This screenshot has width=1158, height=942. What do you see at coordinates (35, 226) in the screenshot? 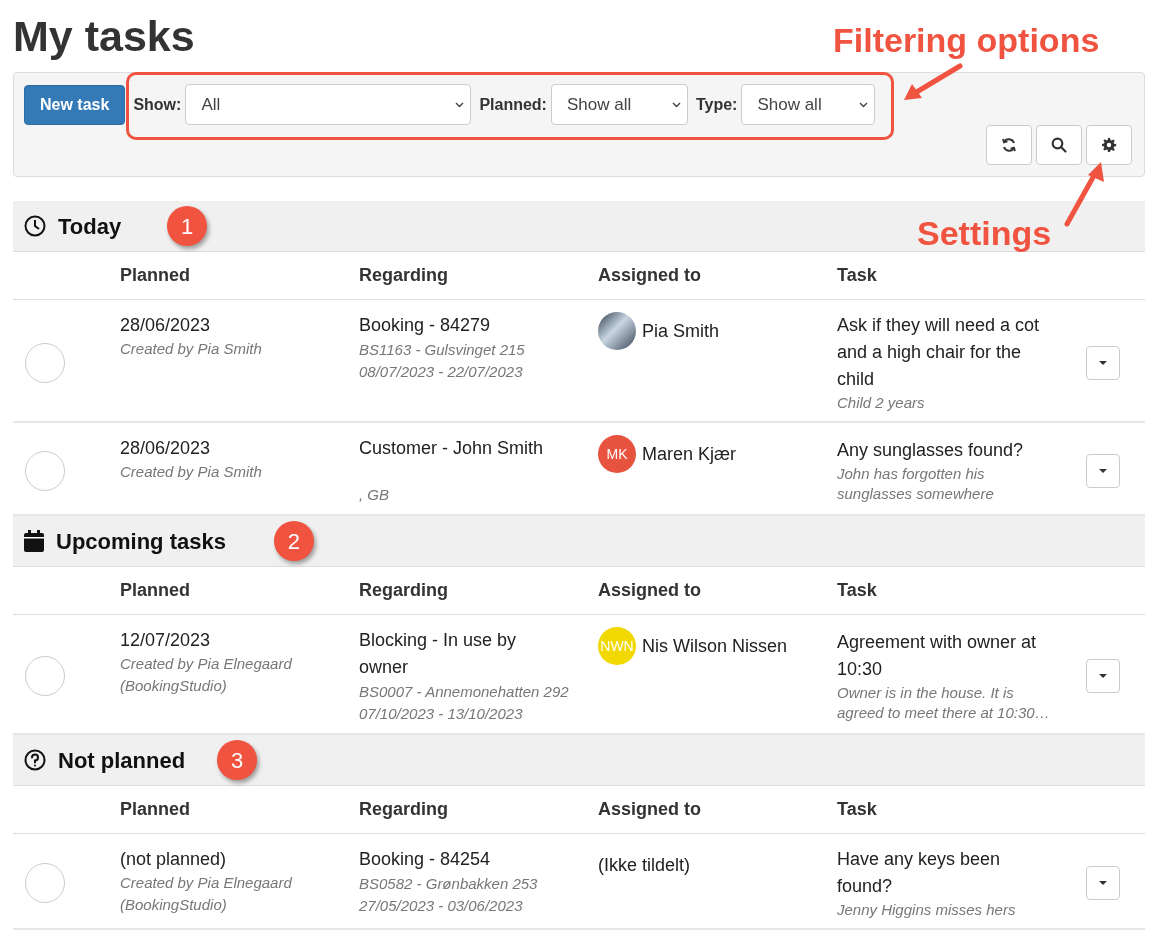
I see `clock-icon` at bounding box center [35, 226].